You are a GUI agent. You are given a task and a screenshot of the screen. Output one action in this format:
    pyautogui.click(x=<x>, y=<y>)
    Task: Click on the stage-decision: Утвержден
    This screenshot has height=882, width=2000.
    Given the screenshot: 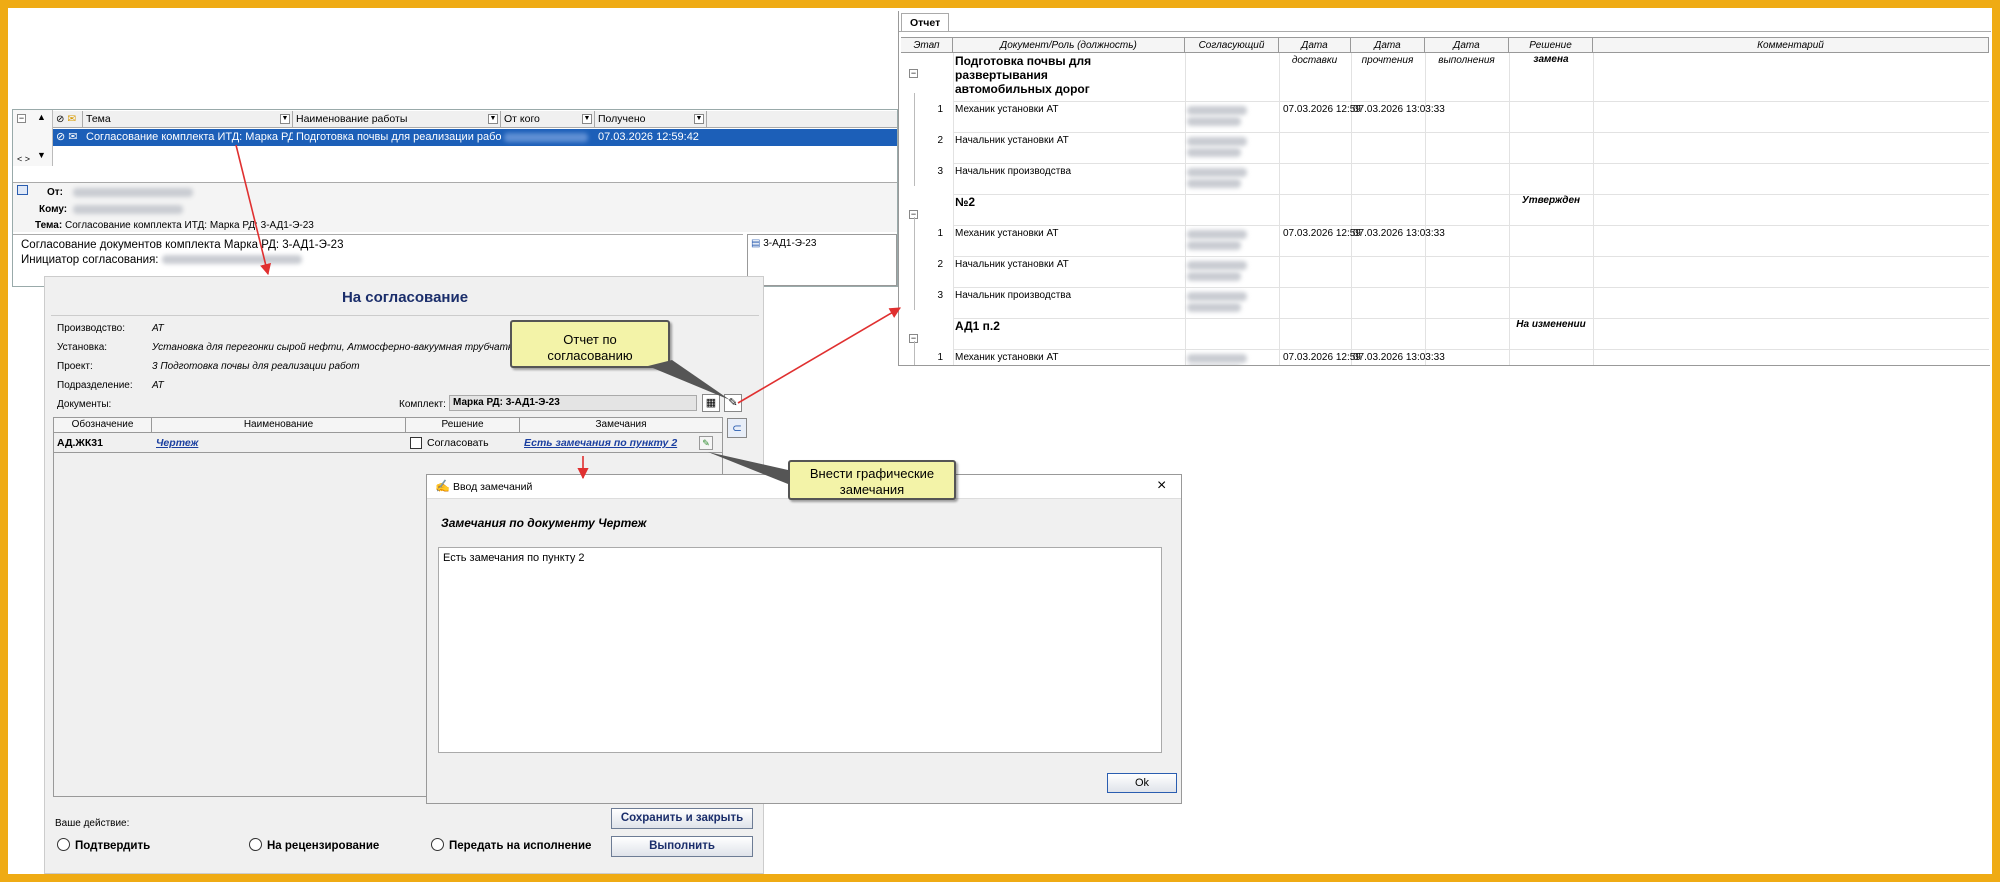 What is the action you would take?
    pyautogui.click(x=1551, y=200)
    